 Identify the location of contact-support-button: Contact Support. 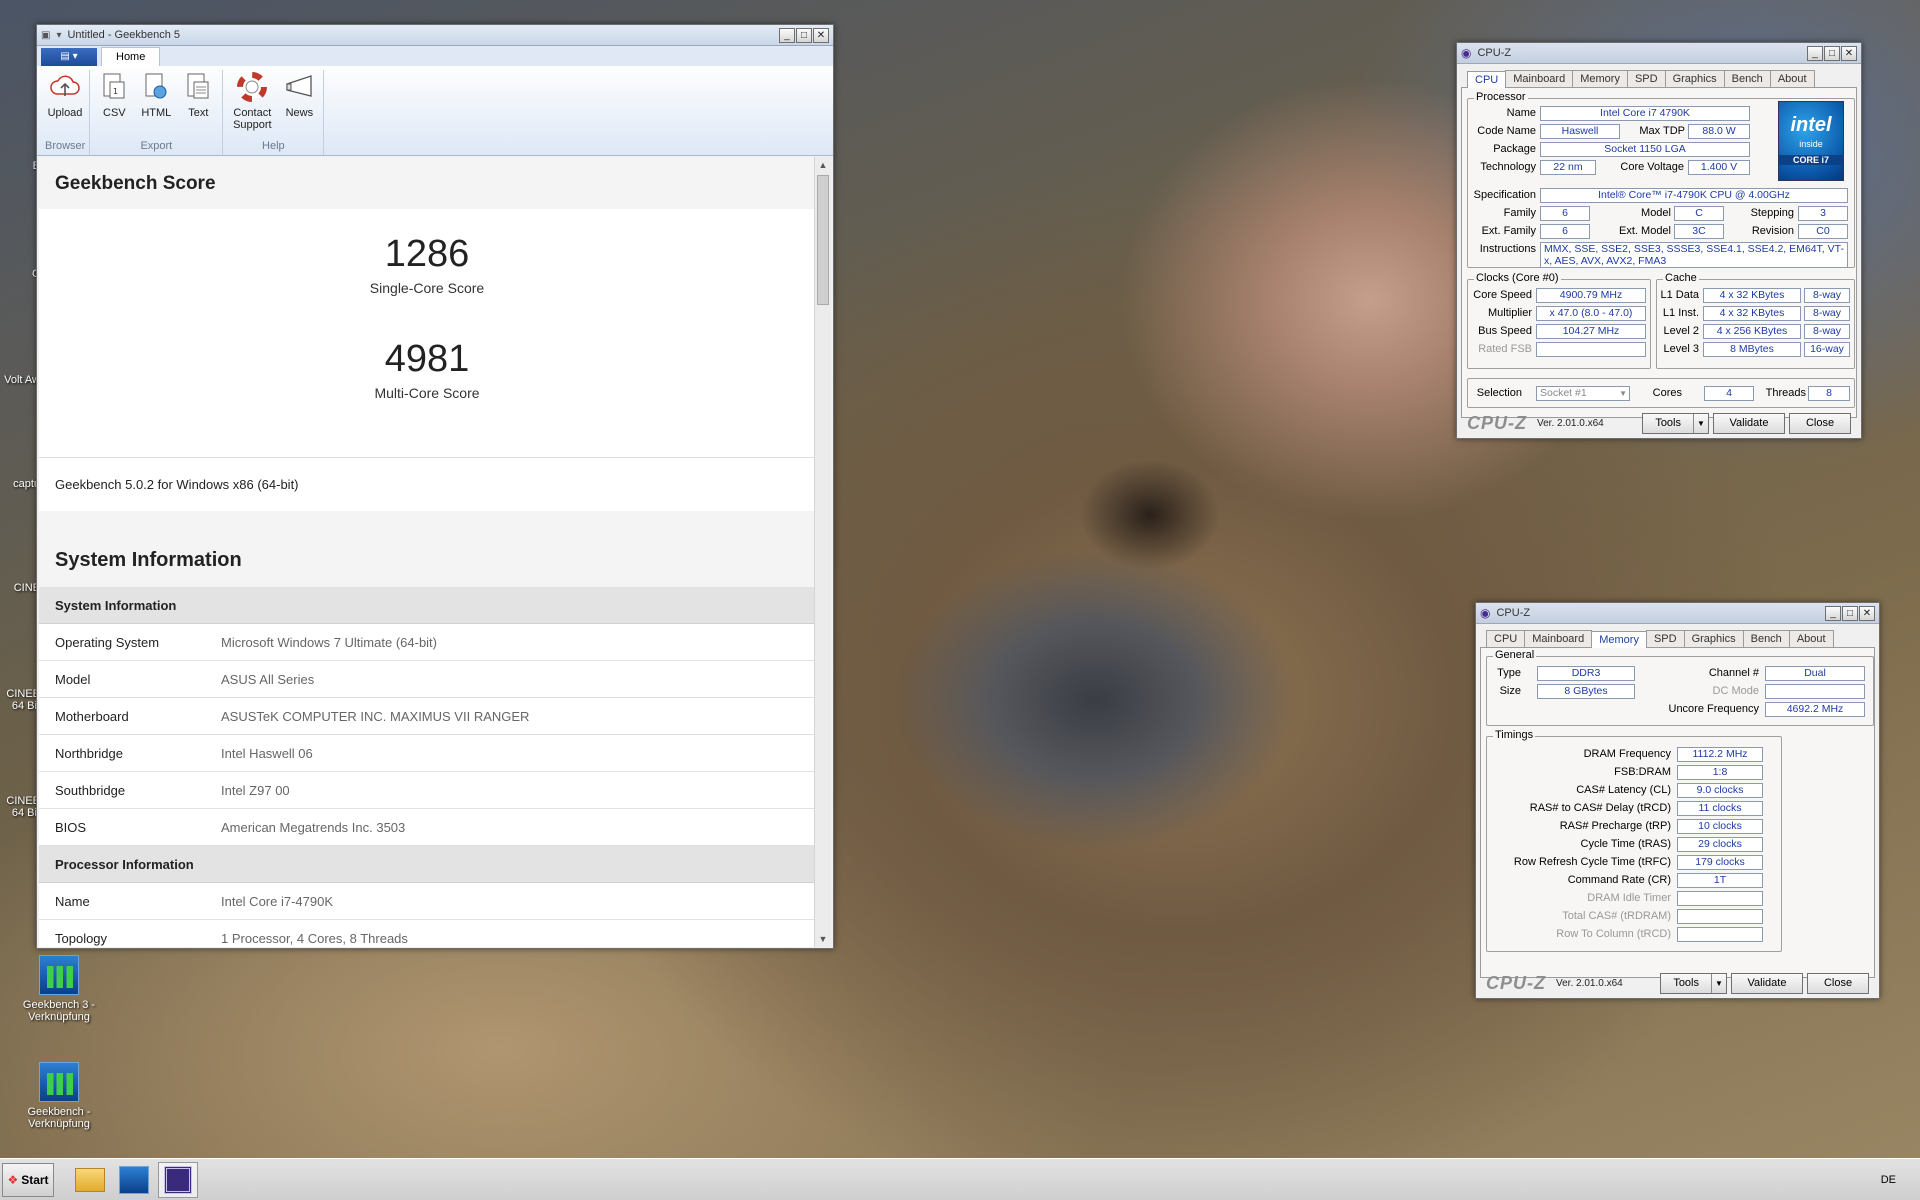
(252, 104).